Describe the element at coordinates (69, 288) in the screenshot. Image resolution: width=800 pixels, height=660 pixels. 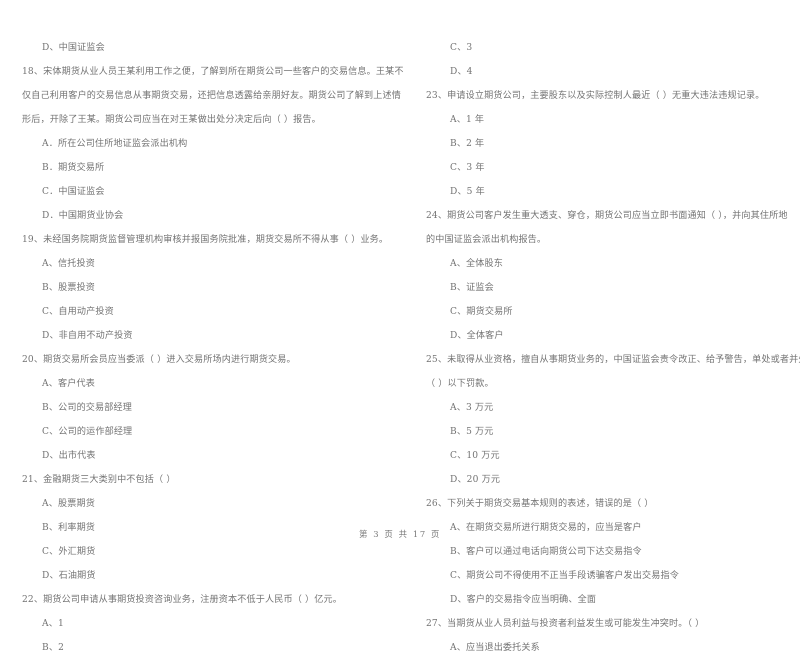
I see `answer-option: B、股票投资` at that location.